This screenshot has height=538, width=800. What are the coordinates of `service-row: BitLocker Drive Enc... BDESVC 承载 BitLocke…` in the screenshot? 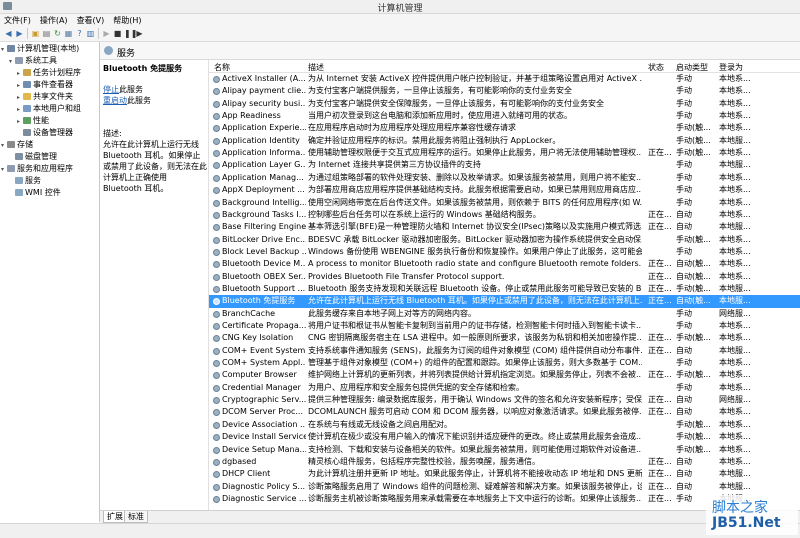 It's located at (504, 240).